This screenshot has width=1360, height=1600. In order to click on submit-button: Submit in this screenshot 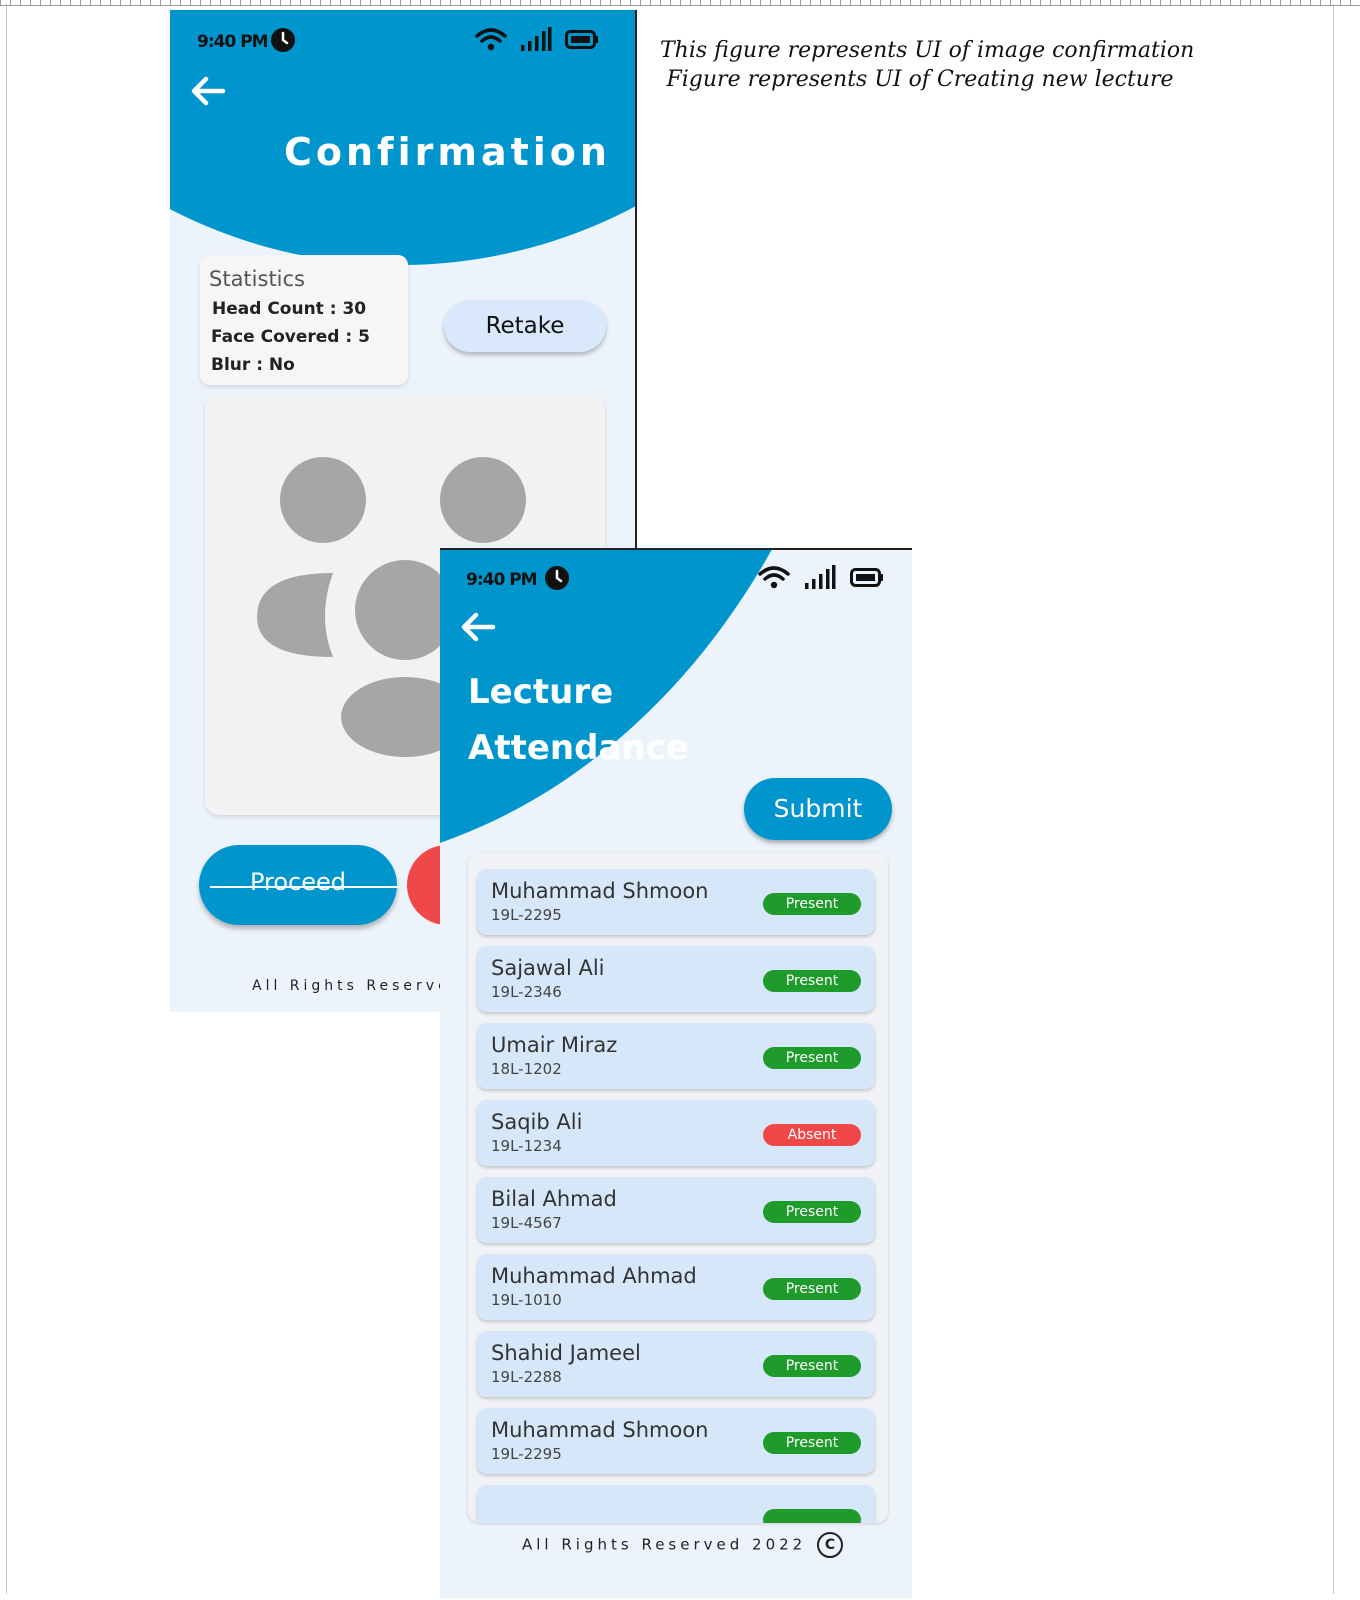, I will do `click(818, 809)`.